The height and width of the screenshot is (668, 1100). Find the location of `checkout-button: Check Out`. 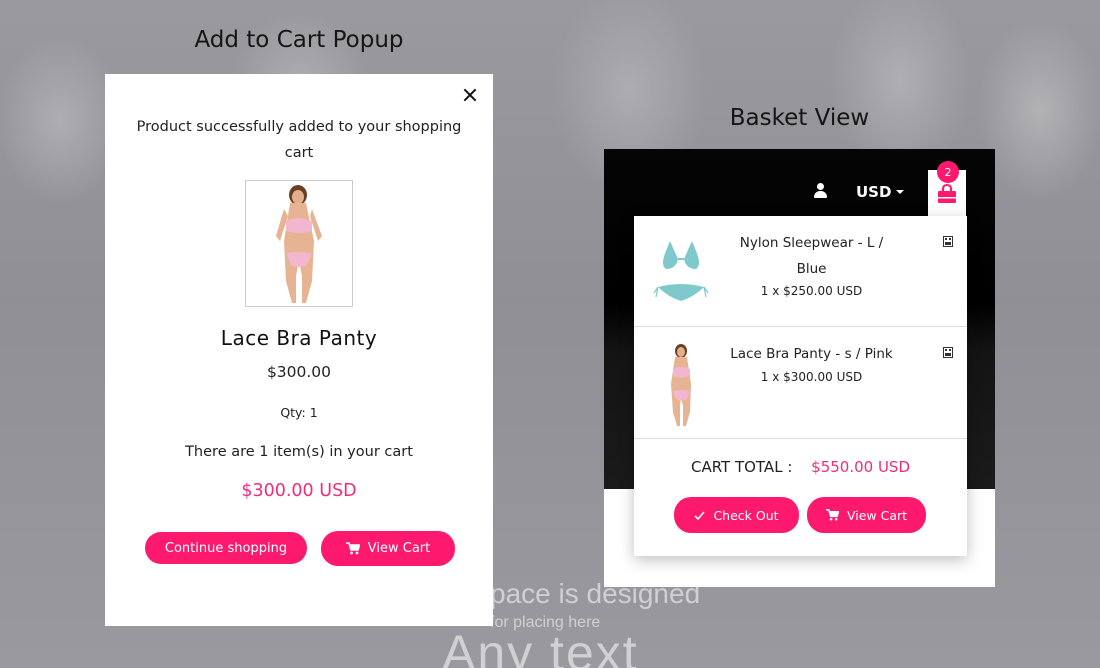

checkout-button: Check Out is located at coordinates (736, 515).